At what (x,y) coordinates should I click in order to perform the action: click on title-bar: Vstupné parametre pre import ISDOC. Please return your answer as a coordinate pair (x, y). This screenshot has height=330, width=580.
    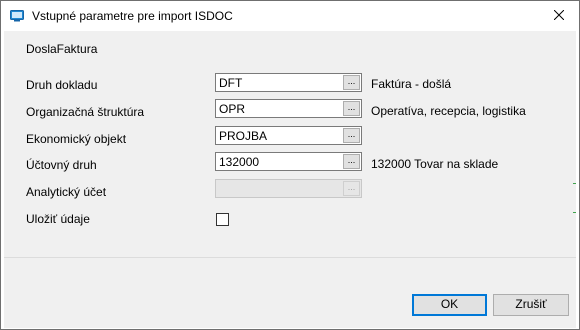
    Looking at the image, I should click on (290, 16).